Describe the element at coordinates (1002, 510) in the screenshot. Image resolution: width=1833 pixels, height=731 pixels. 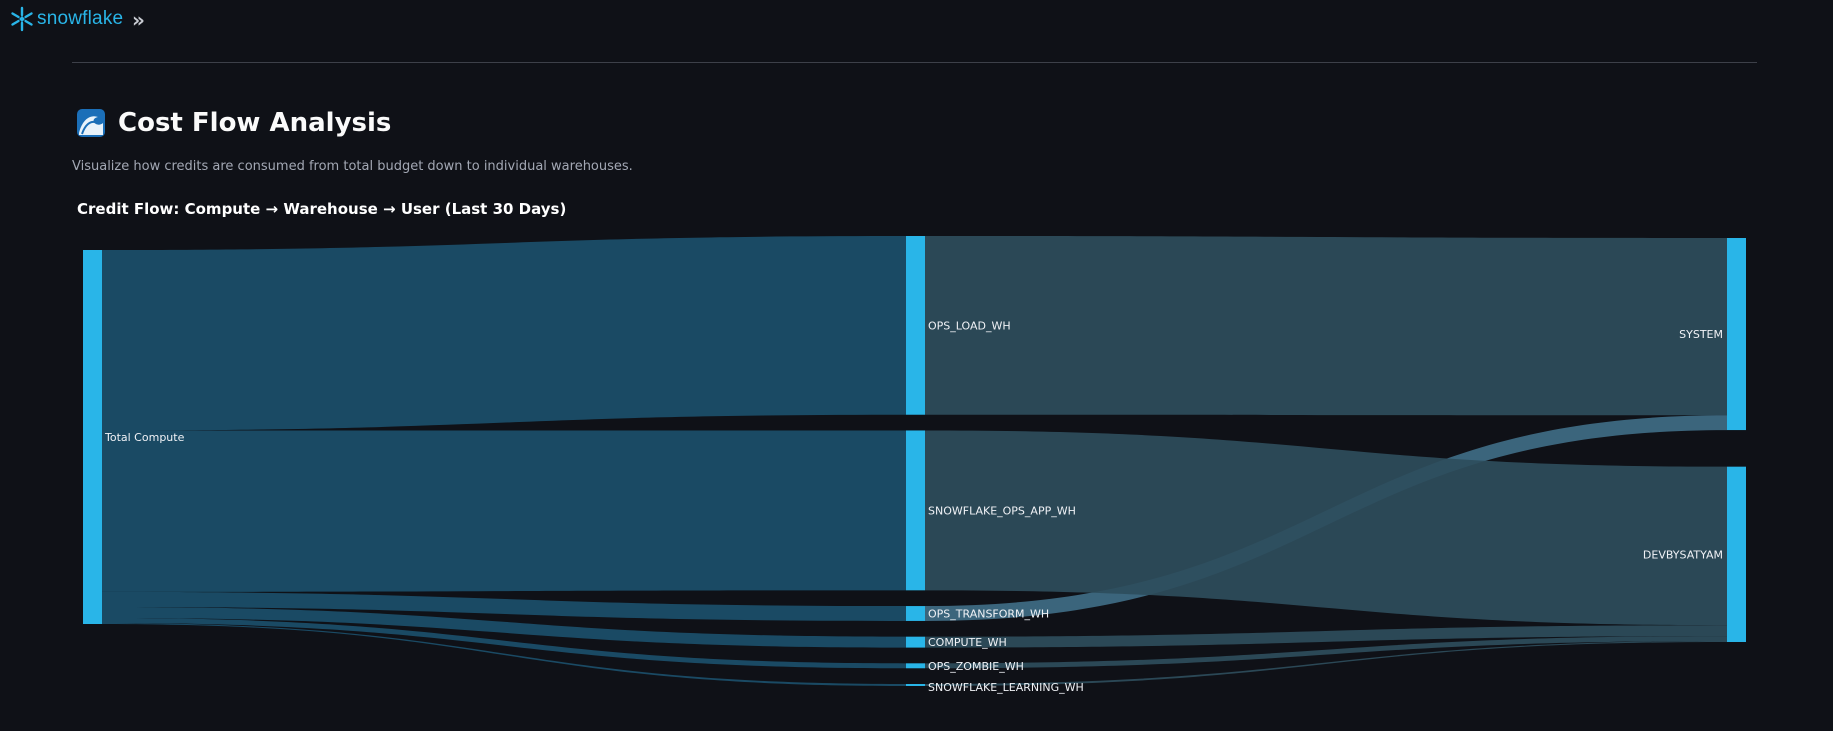
I see `sankey-node-label-snow_app: SNOWFLAKE_OPS_APP_WH` at that location.